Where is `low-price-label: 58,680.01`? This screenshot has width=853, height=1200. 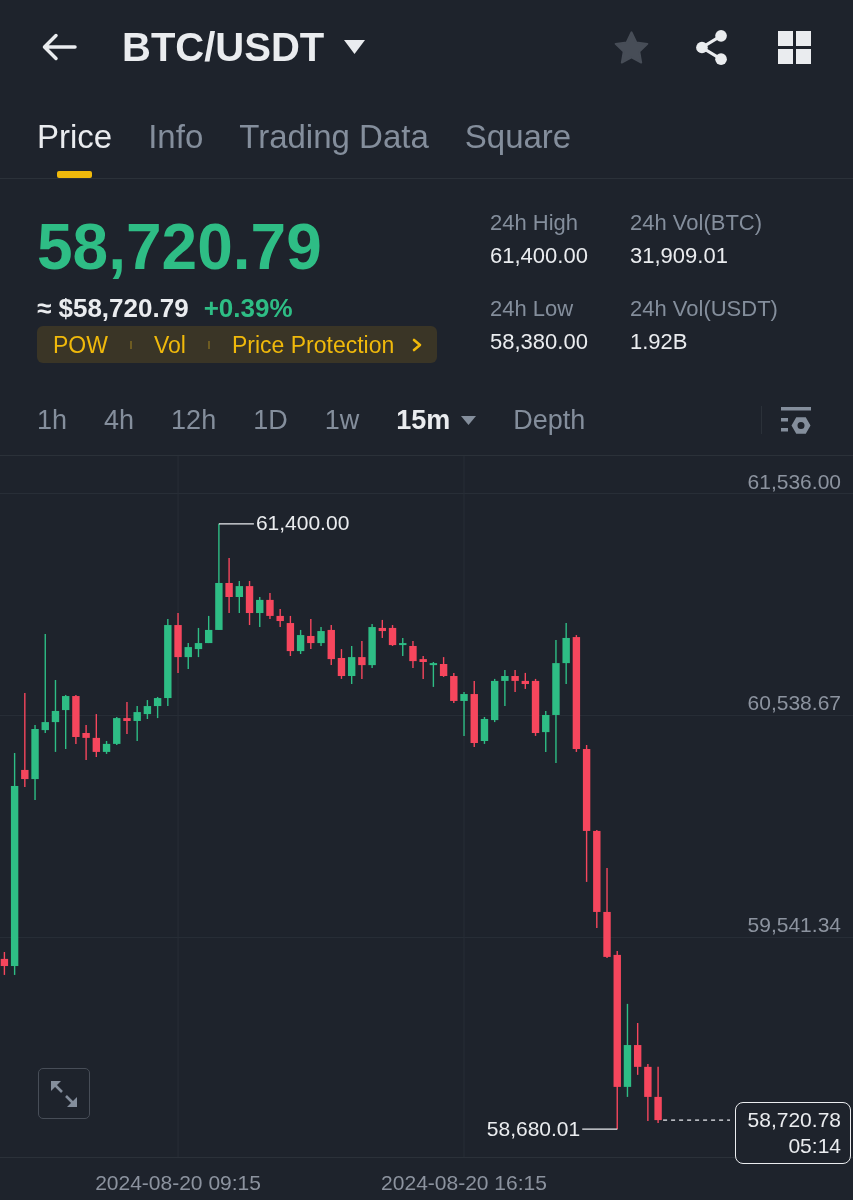 low-price-label: 58,680.01 is located at coordinates (533, 1128).